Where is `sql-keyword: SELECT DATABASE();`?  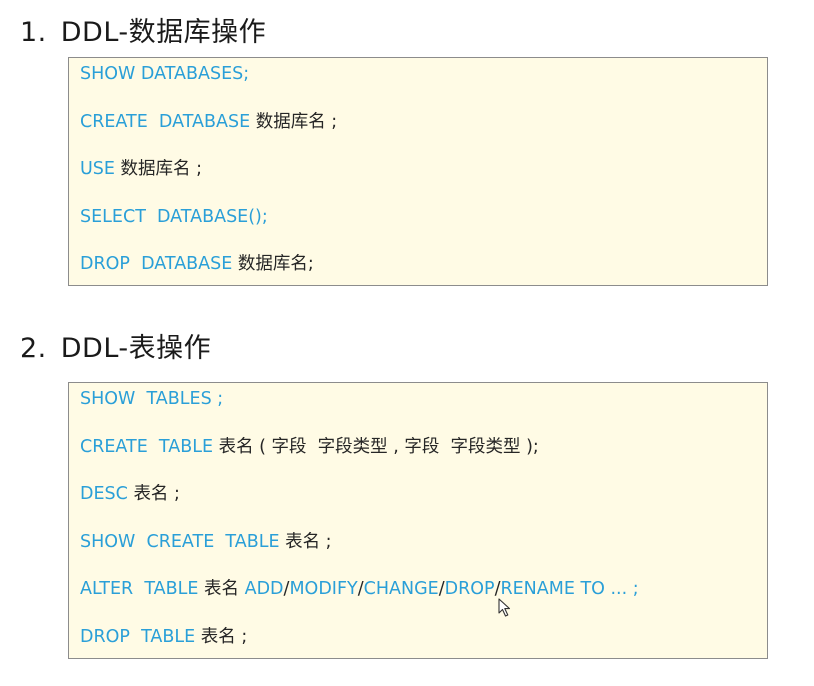 sql-keyword: SELECT DATABASE(); is located at coordinates (174, 216).